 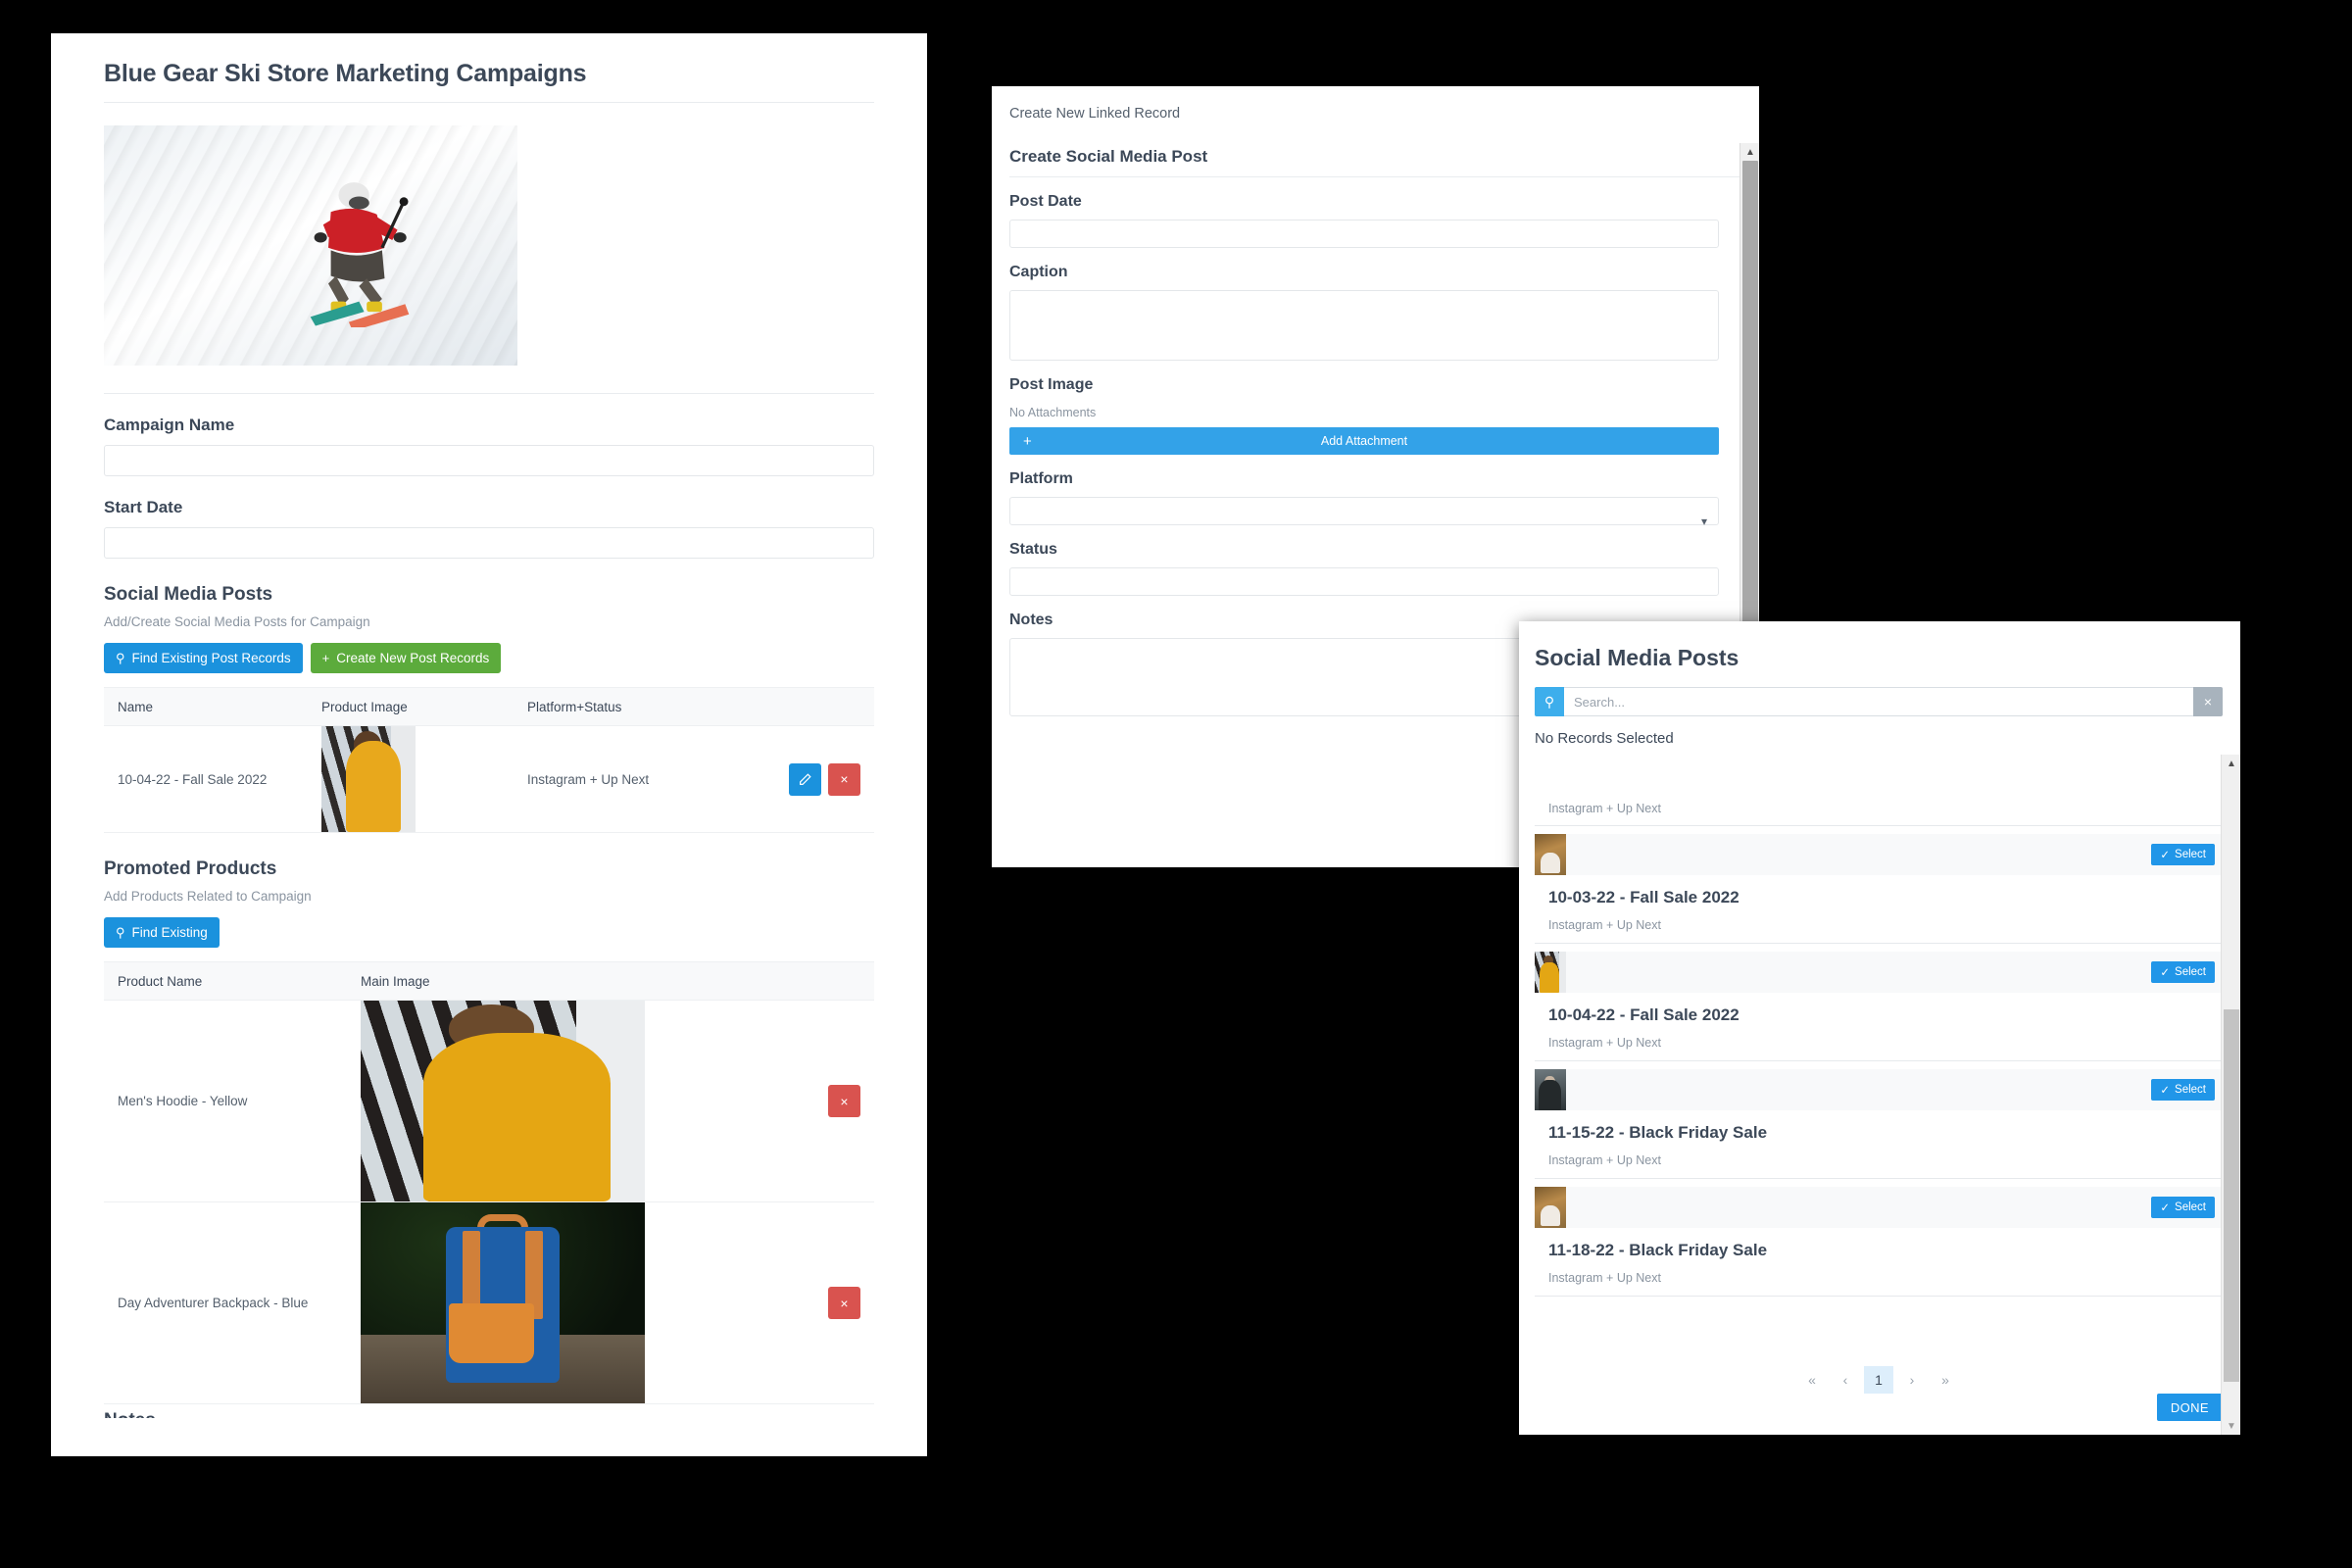 I want to click on hero-image, so click(x=310, y=245).